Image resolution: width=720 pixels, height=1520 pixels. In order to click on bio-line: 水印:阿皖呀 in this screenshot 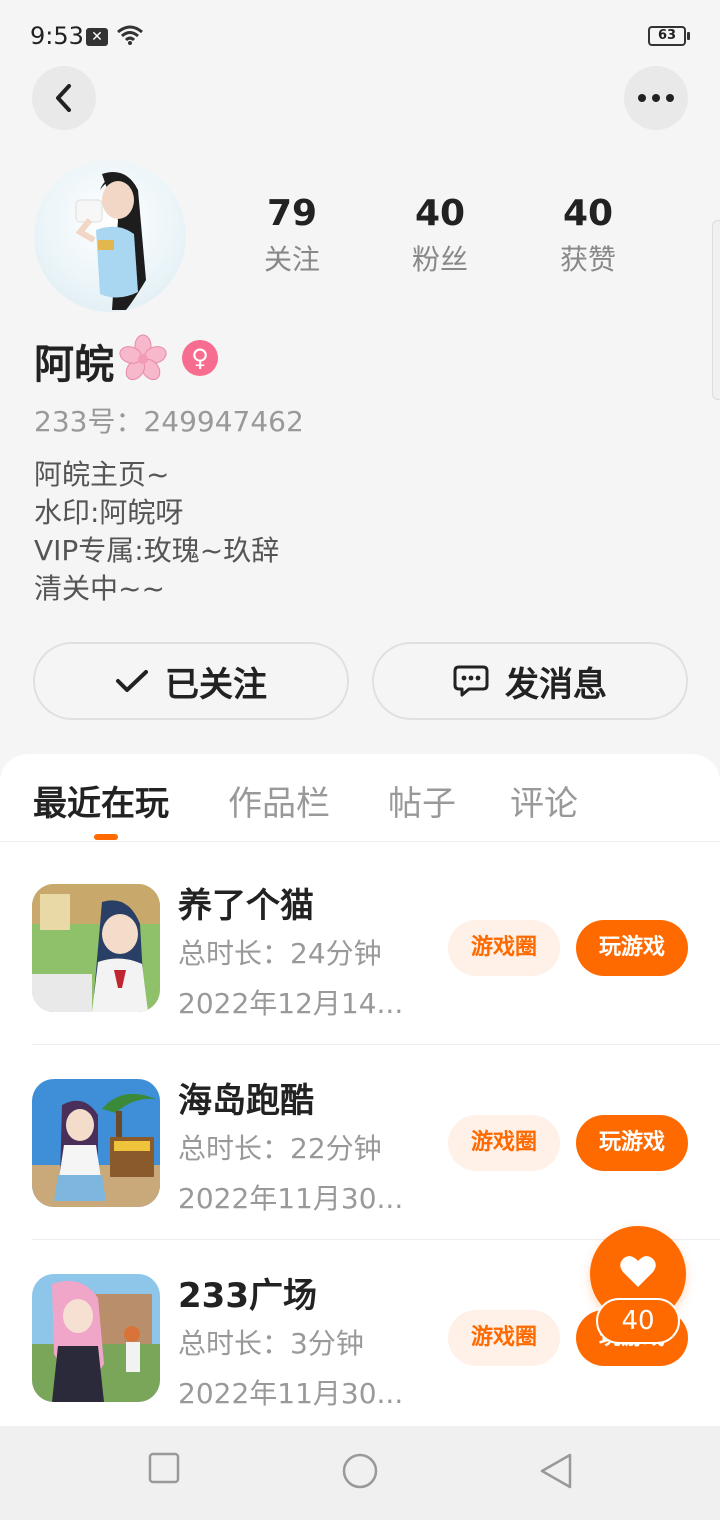, I will do `click(109, 512)`.